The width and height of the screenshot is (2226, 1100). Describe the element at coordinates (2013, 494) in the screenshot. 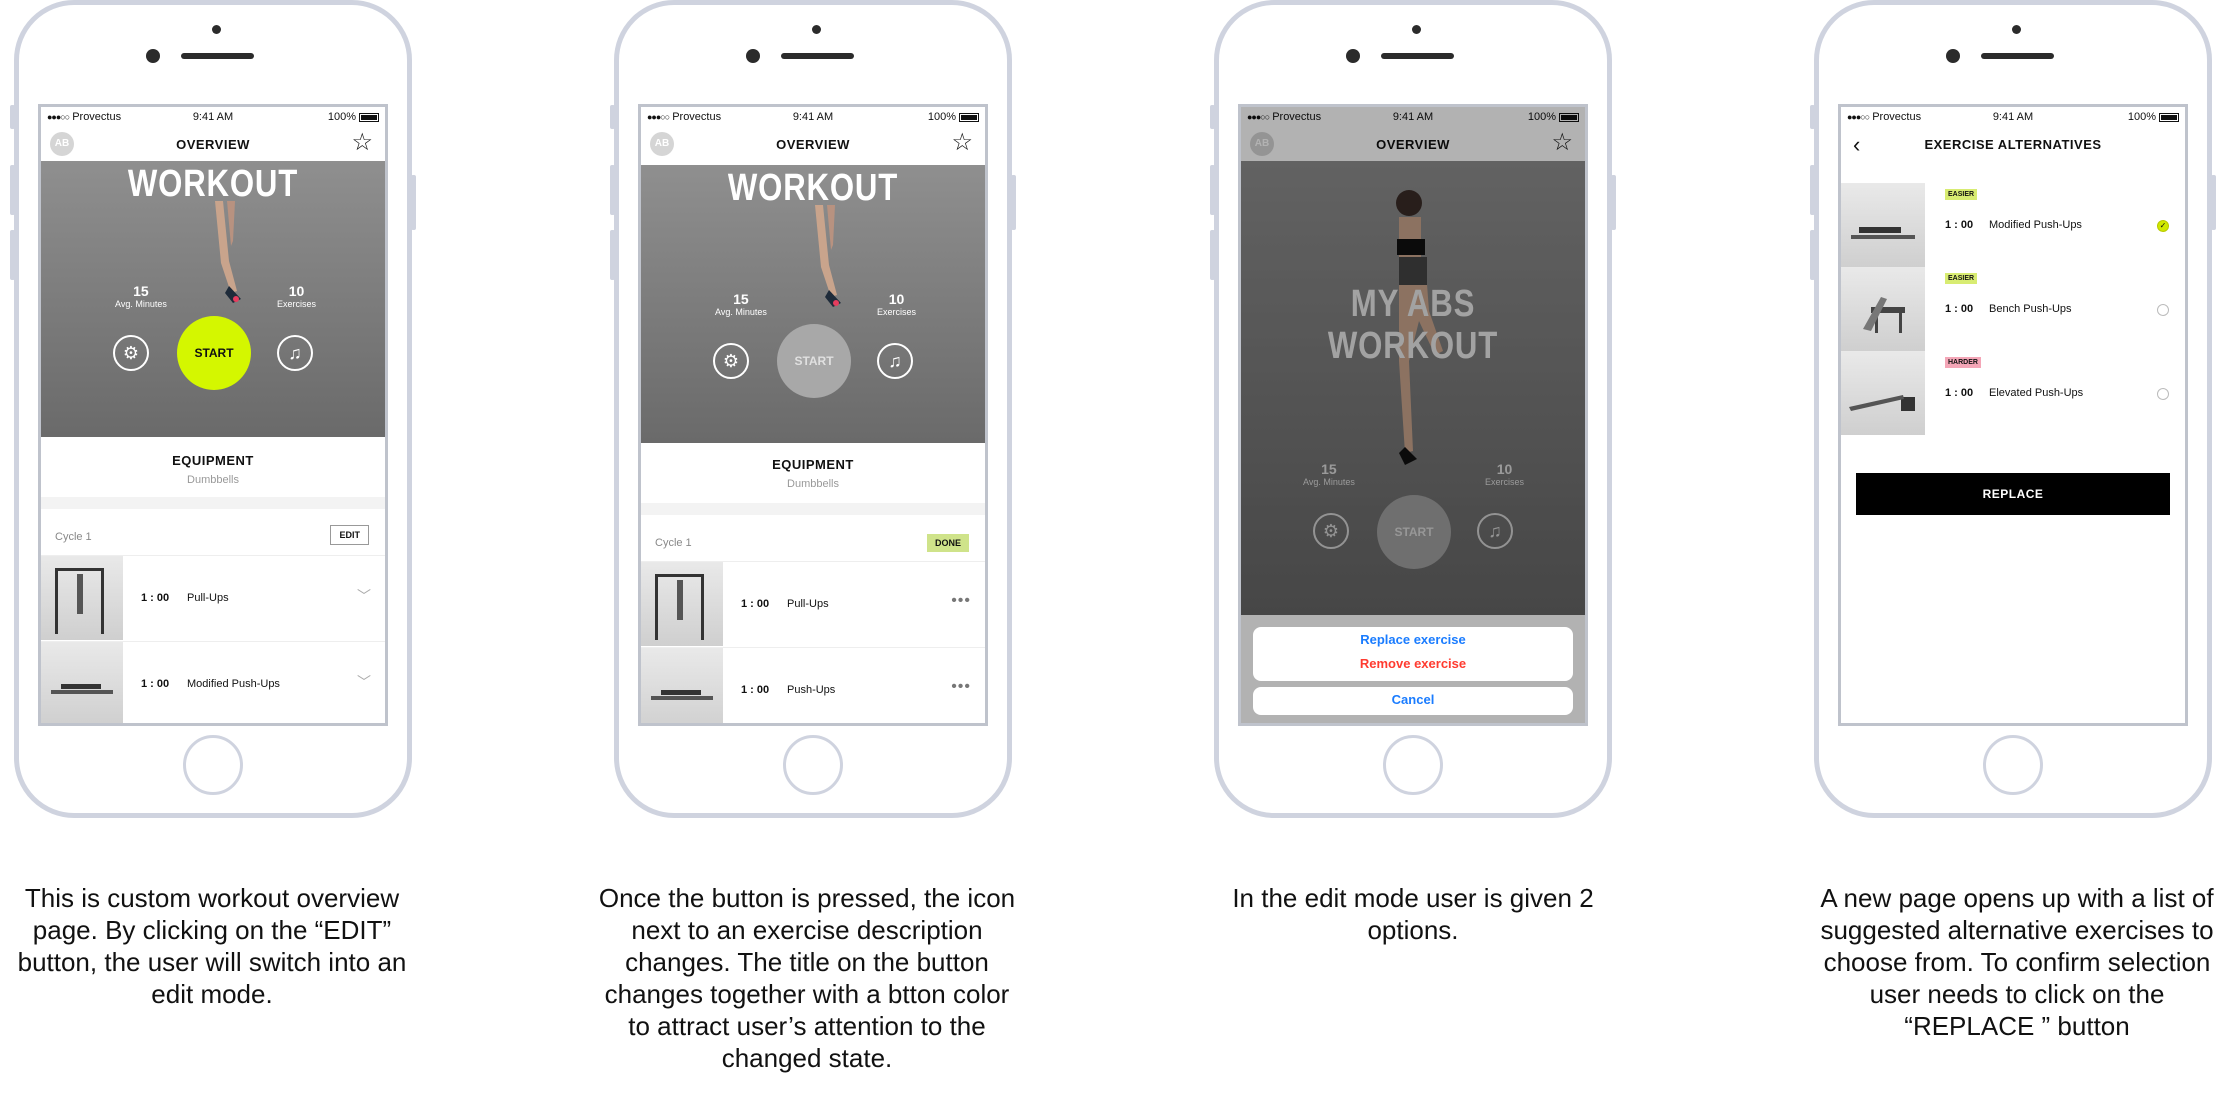

I see `replace-button: REPLACE` at that location.